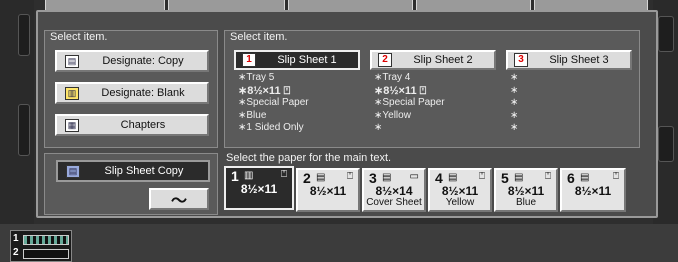  I want to click on slip-1-tray: ∗Tray 5, so click(256, 77).